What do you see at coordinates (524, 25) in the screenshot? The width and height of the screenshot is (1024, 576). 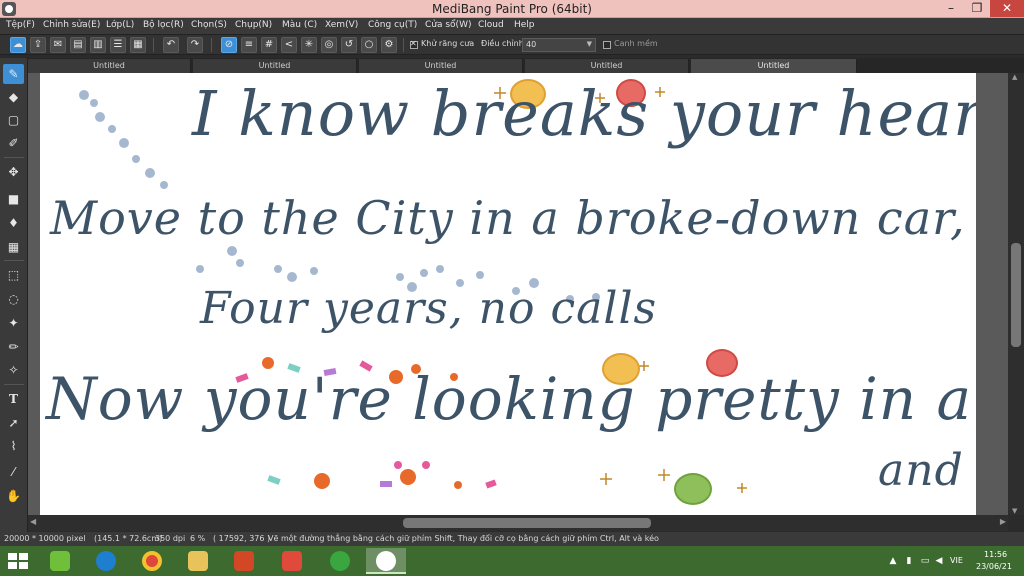 I see `menu-help: Help` at bounding box center [524, 25].